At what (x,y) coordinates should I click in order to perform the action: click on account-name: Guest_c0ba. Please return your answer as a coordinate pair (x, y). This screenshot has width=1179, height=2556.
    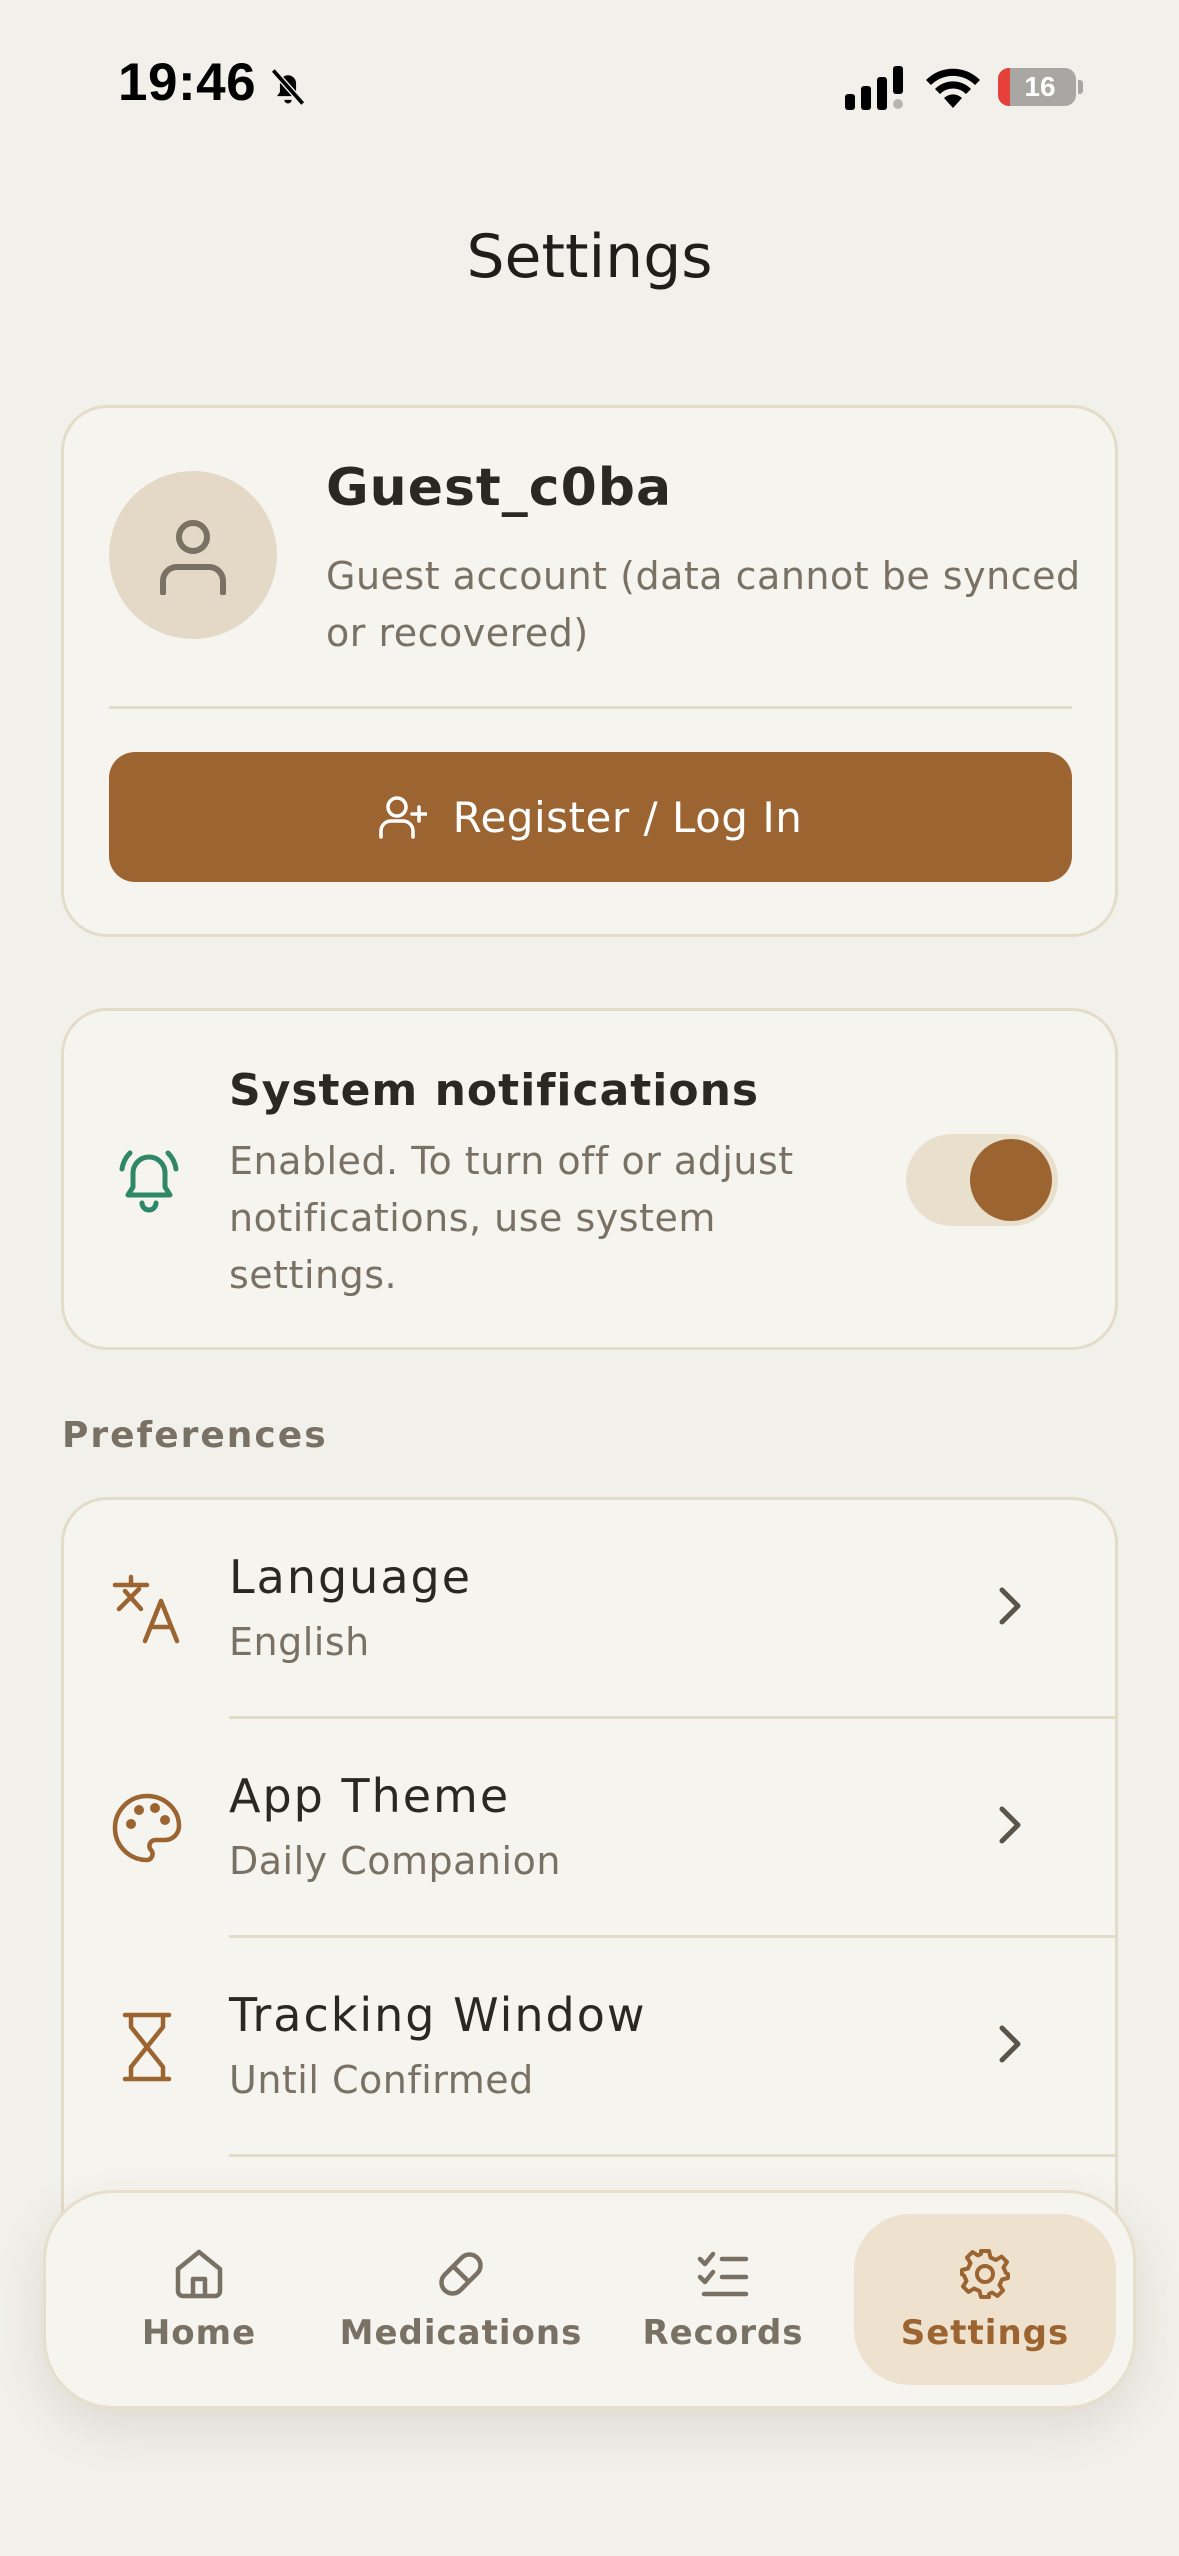
    Looking at the image, I should click on (499, 488).